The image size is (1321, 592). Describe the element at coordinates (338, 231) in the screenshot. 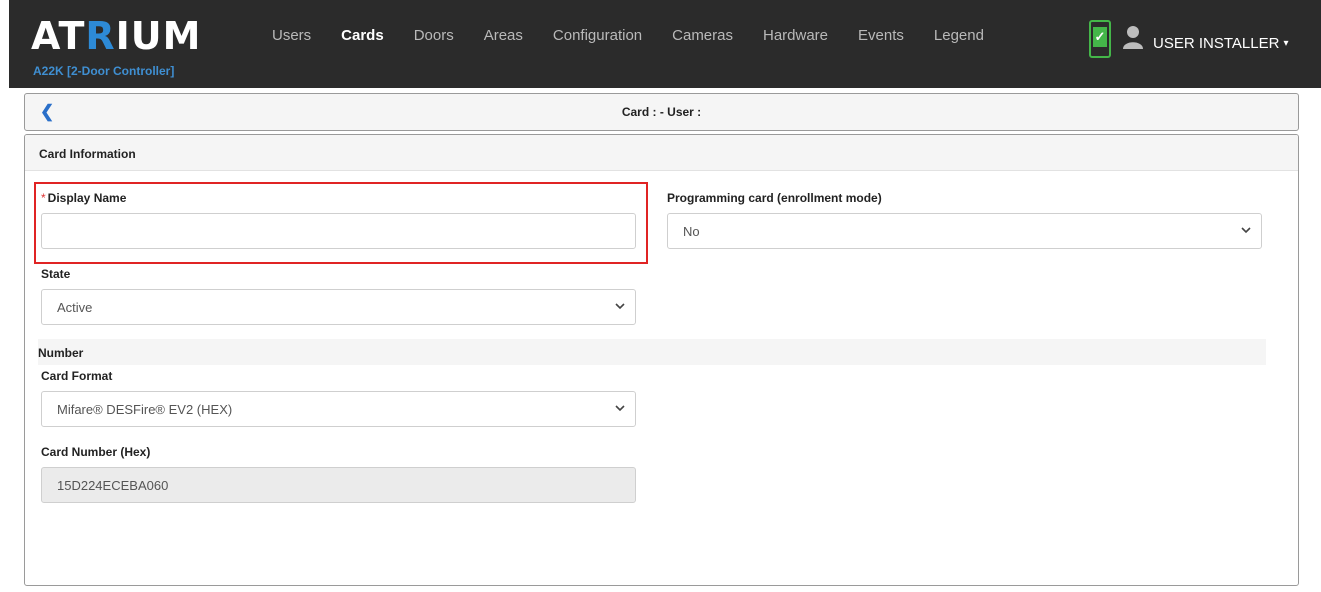

I see `display-name-input` at that location.